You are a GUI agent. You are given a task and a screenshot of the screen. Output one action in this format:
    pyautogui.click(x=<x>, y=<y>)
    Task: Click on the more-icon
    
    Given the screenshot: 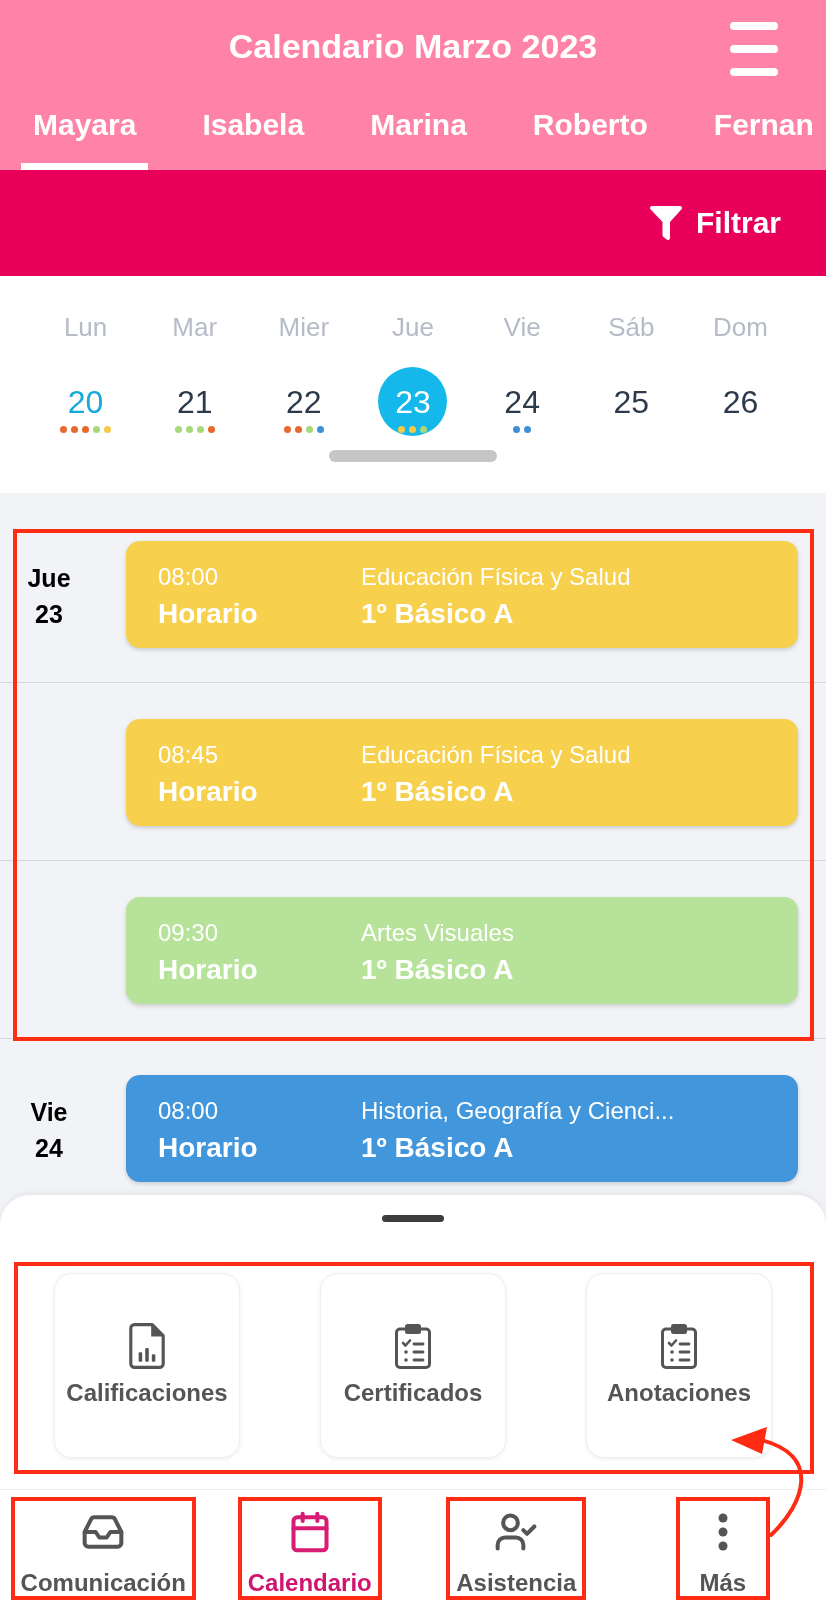 What is the action you would take?
    pyautogui.click(x=722, y=1532)
    